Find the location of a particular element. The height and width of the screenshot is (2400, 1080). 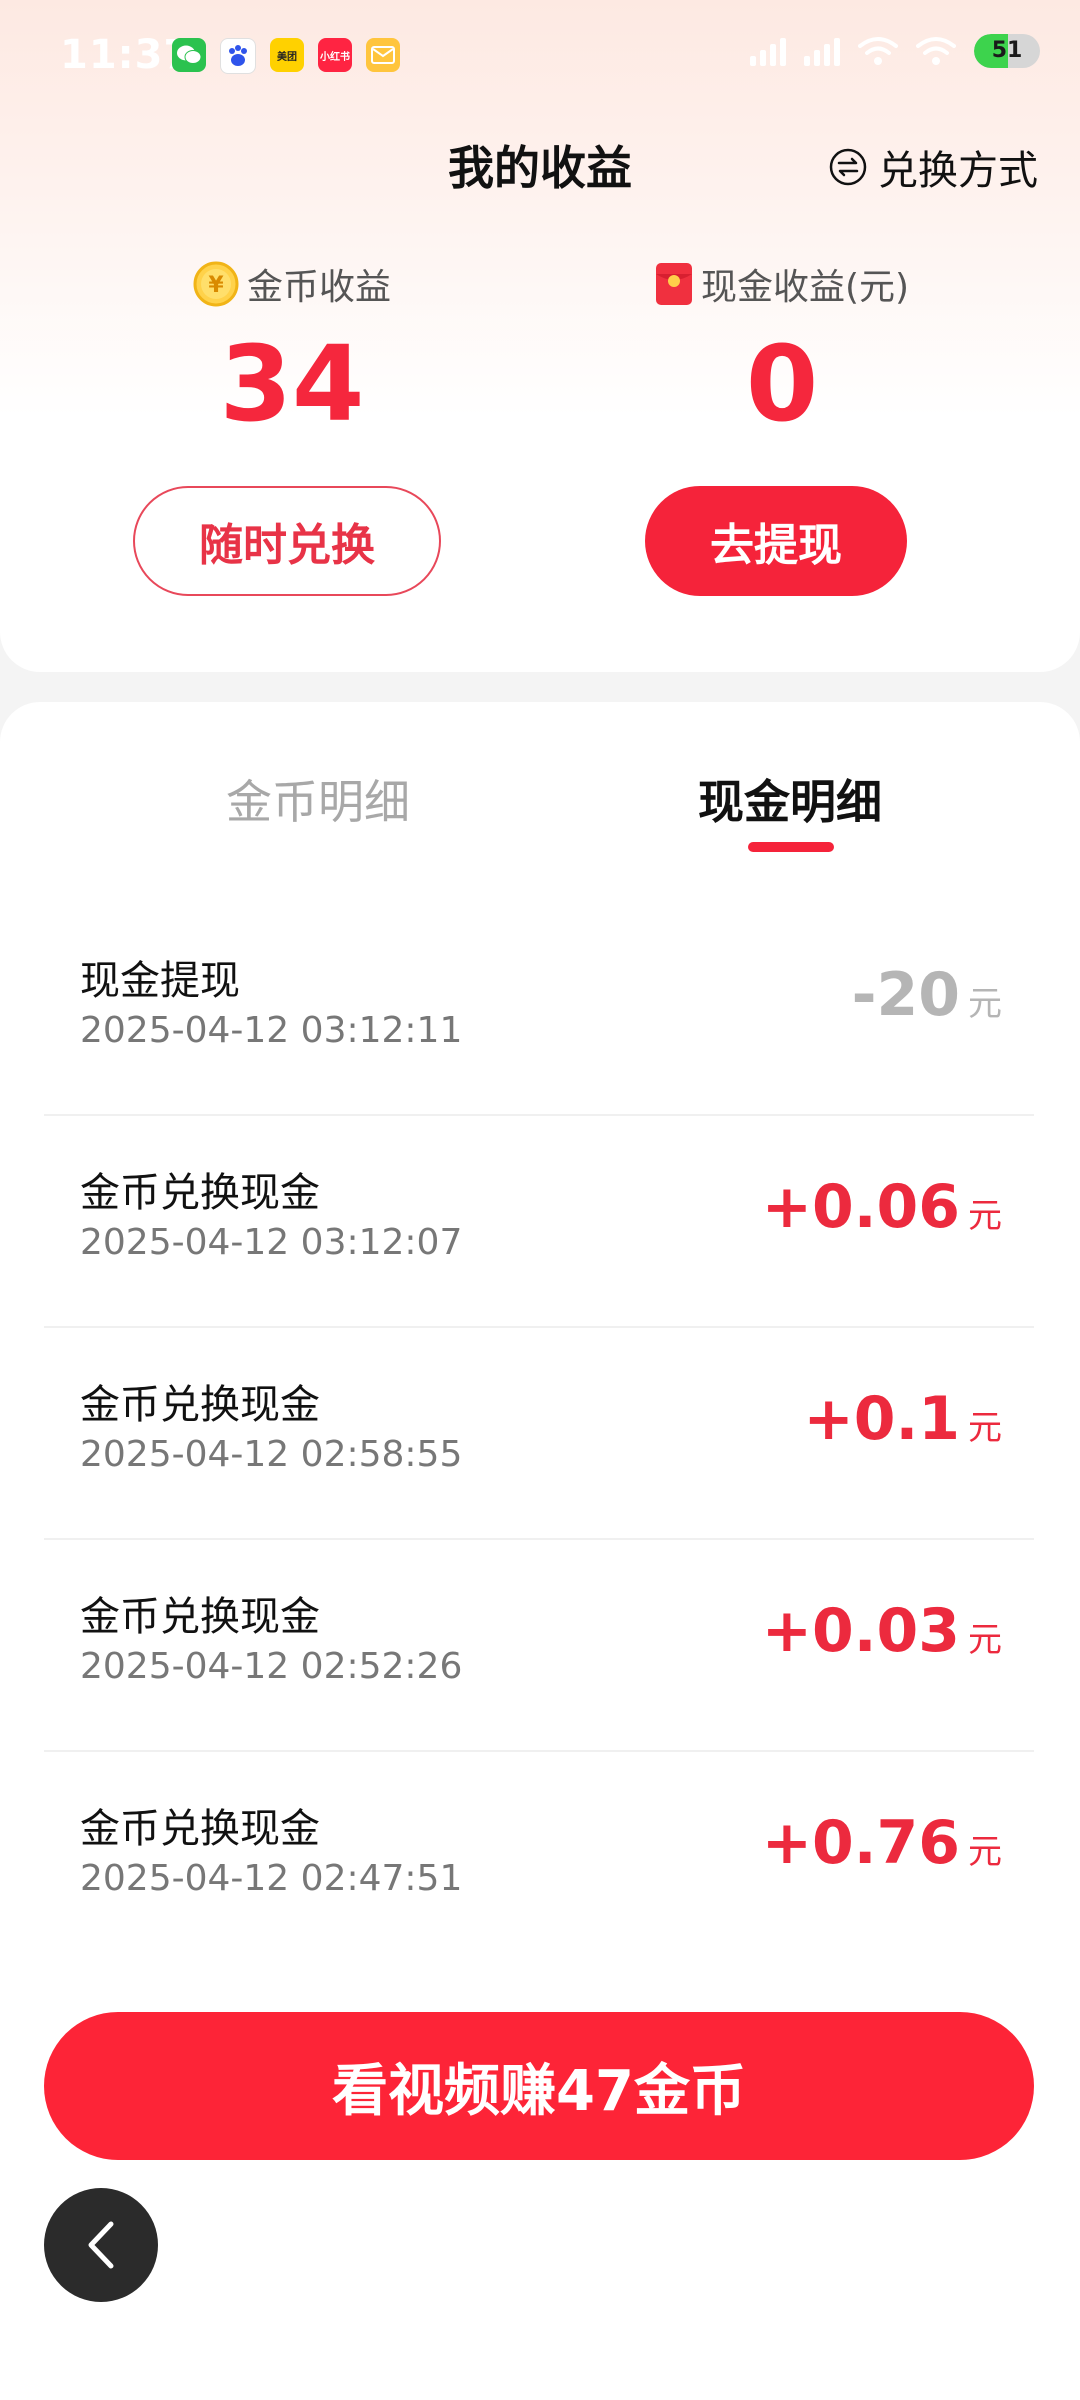

status-bar: 11:37 美团 小红书 51 is located at coordinates (540, 55).